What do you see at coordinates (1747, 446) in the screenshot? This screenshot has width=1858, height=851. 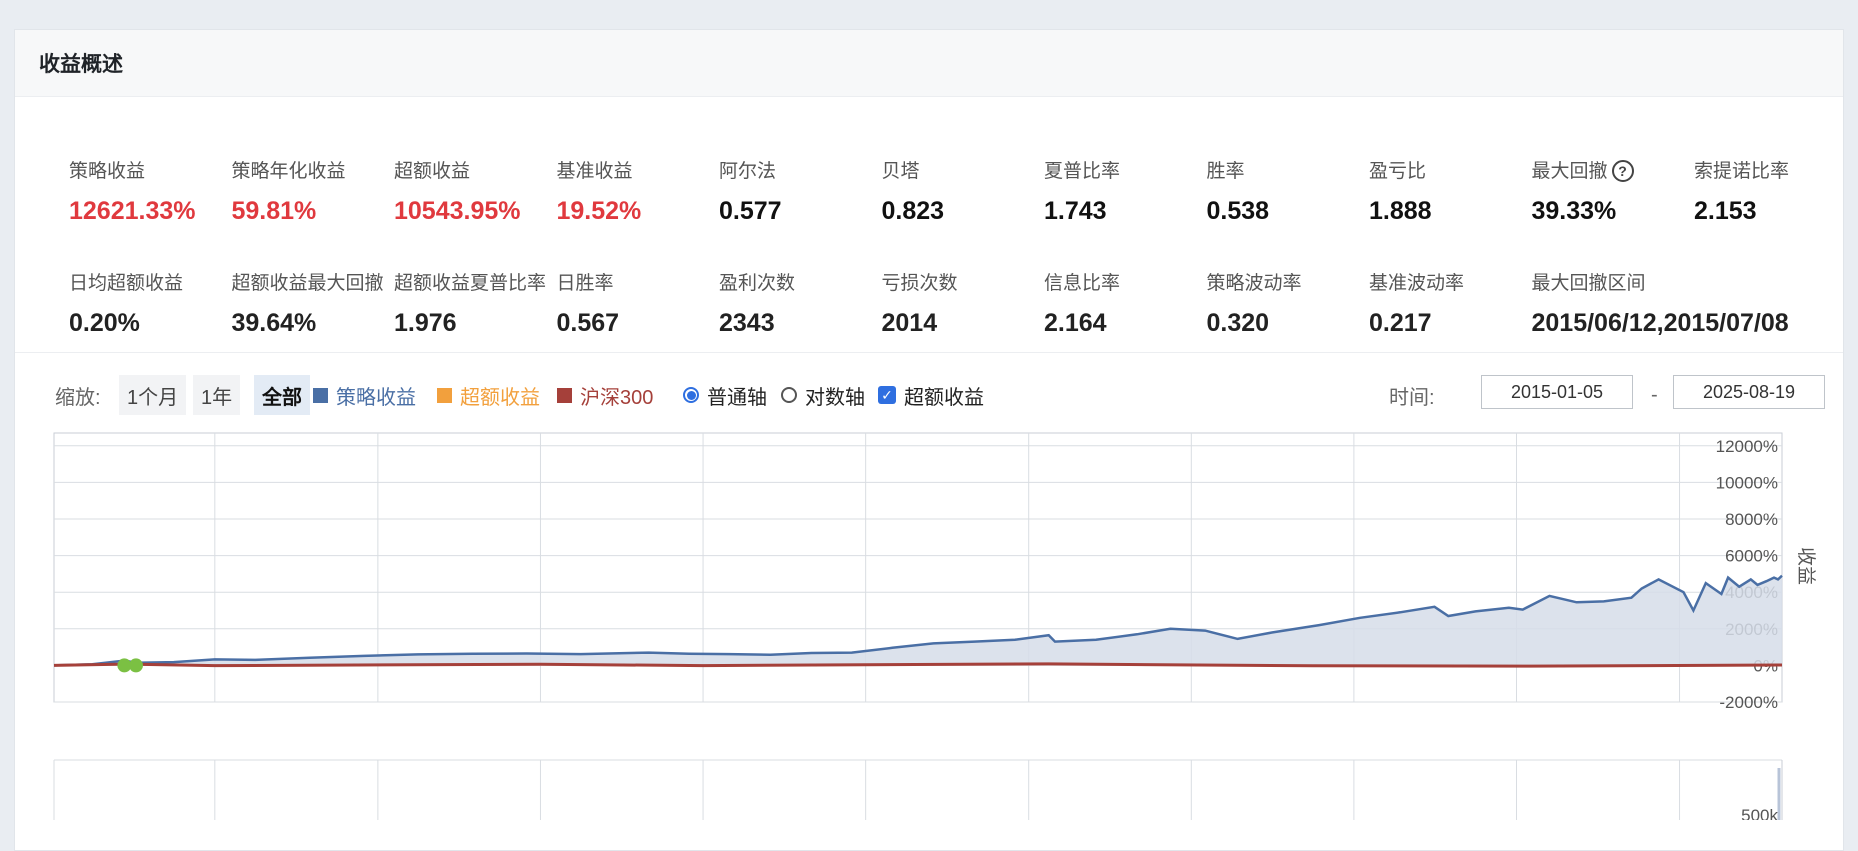 I see `y-tick-label: 12000%` at bounding box center [1747, 446].